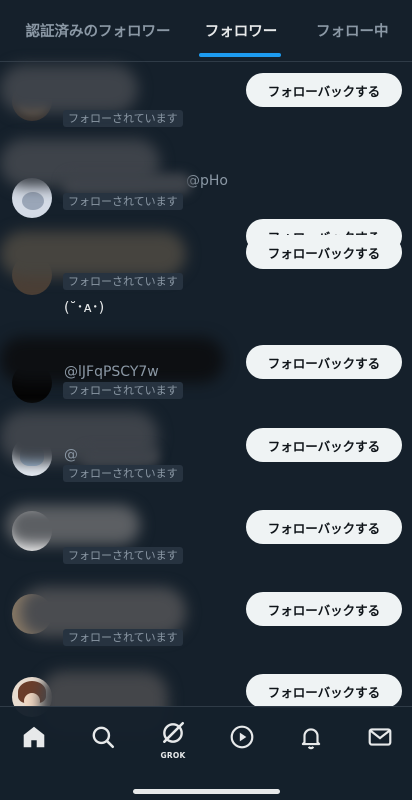 The width and height of the screenshot is (412, 800). Describe the element at coordinates (71, 455) in the screenshot. I see `user-handle: @` at that location.